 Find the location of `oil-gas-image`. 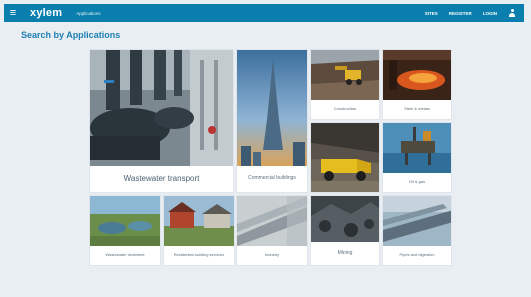

oil-gas-image is located at coordinates (417, 148).